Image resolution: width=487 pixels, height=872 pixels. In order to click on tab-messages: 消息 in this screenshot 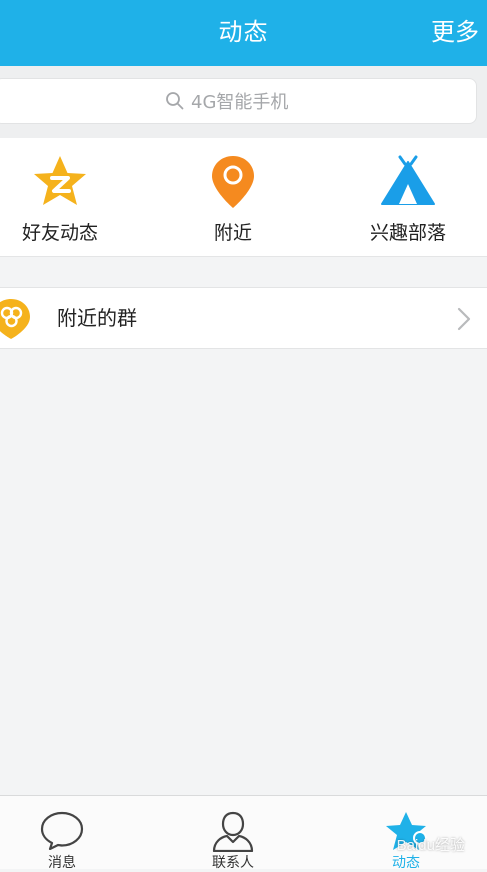, I will do `click(62, 833)`.